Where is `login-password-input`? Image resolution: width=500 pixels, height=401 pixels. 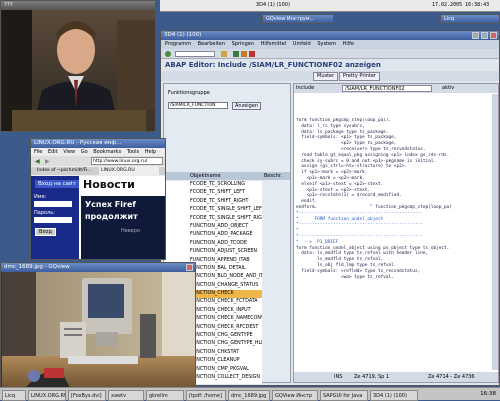 login-password-input is located at coordinates (53, 220).